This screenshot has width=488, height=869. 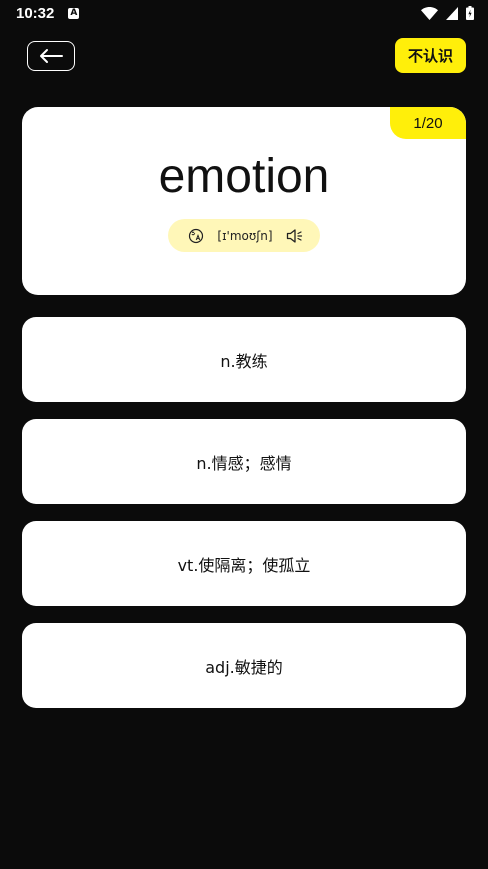 I want to click on translate-icon, so click(x=196, y=236).